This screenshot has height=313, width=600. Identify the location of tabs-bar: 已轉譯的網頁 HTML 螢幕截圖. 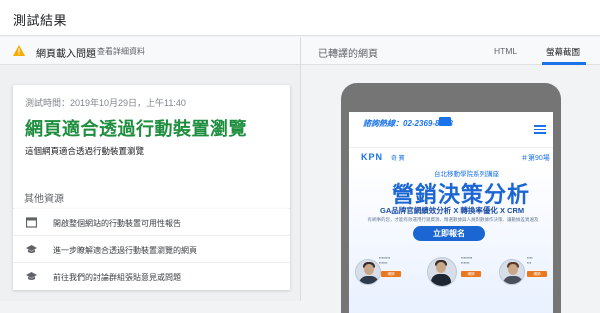
(450, 51).